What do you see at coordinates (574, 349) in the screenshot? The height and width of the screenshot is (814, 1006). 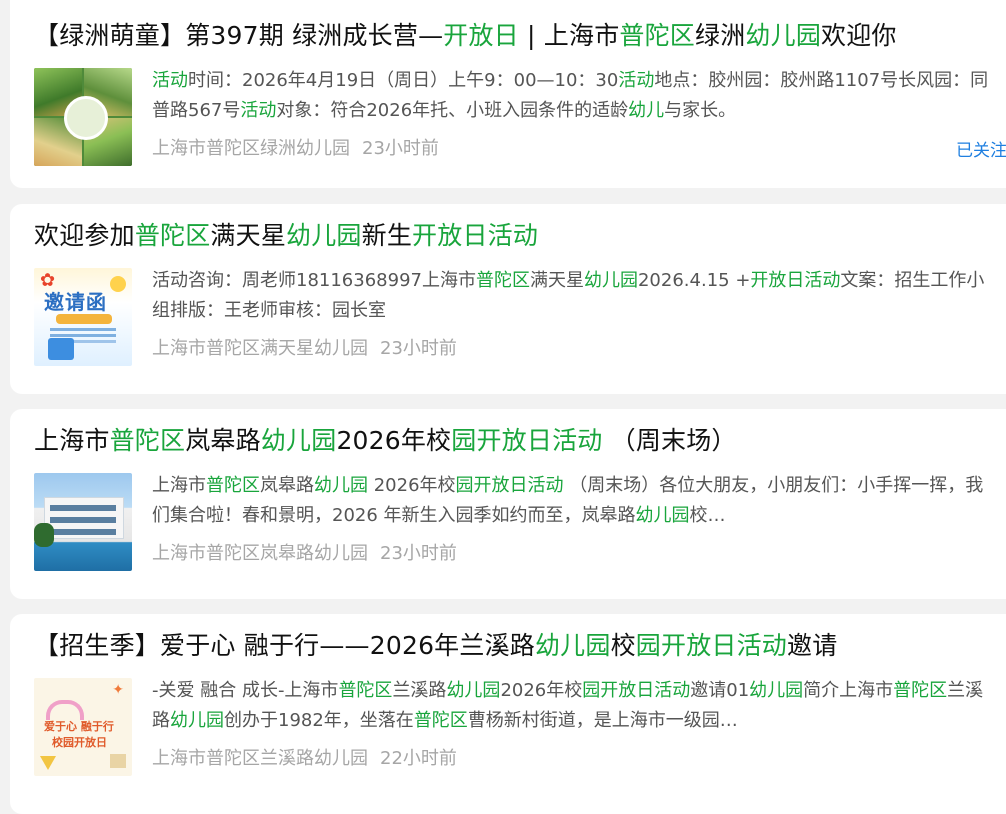 I see `result-meta: 上海市普陀区满天星幼儿园 23小时前` at bounding box center [574, 349].